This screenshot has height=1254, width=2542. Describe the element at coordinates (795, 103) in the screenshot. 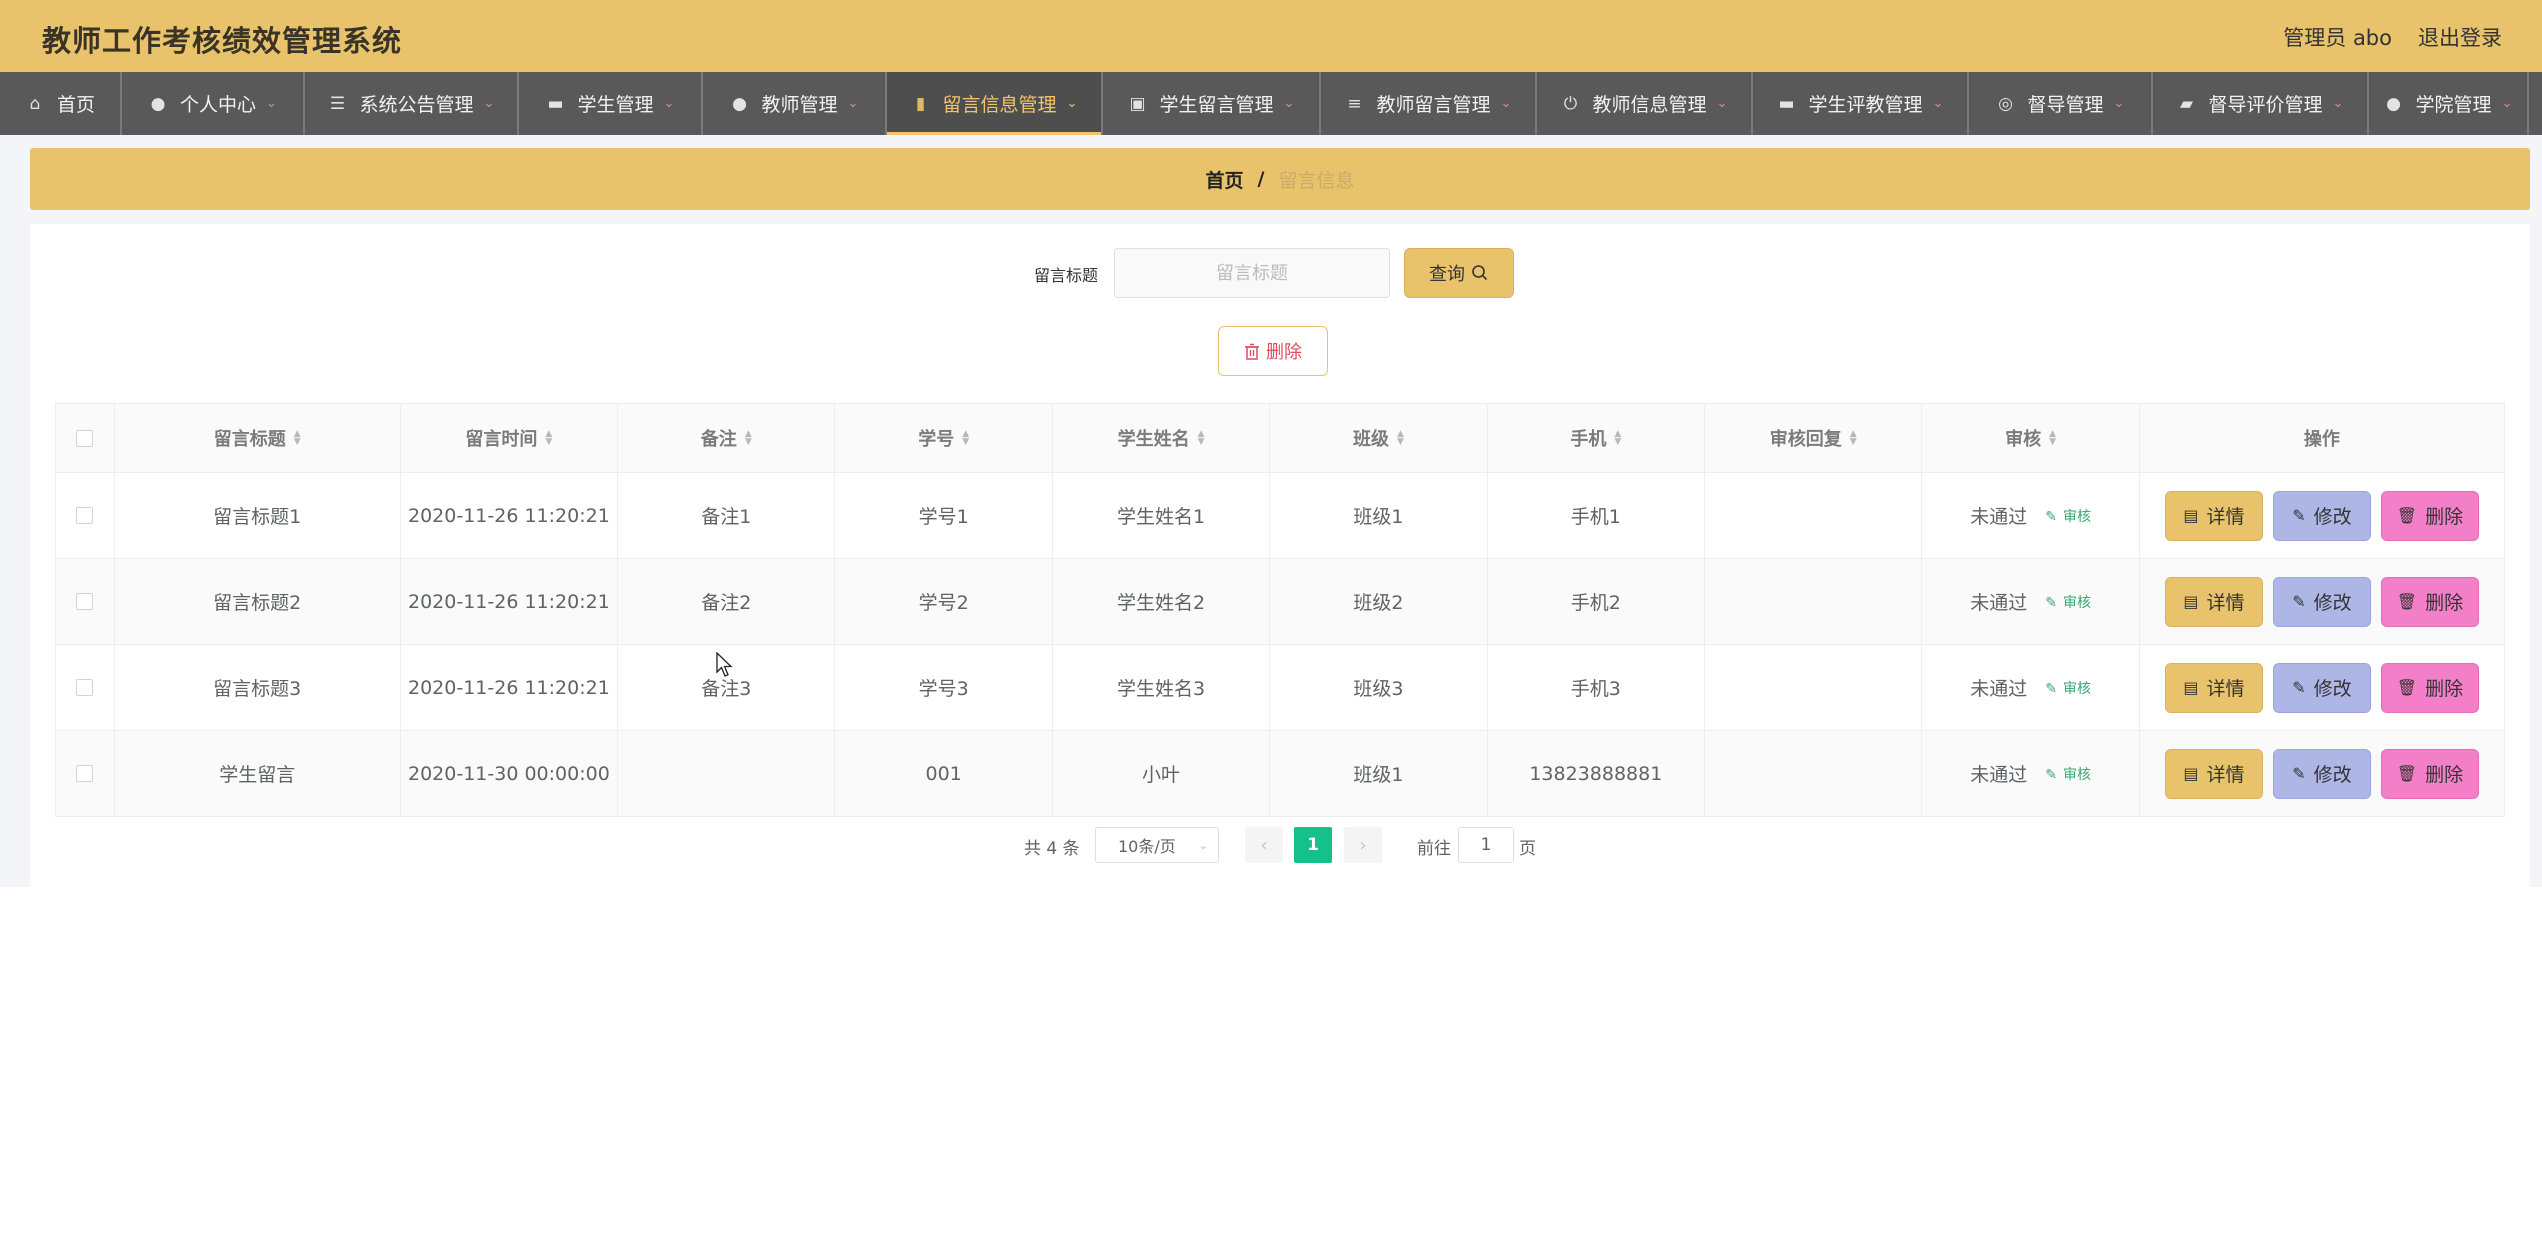

I see `nav-item-4: ● 教师管理 ⌄` at that location.